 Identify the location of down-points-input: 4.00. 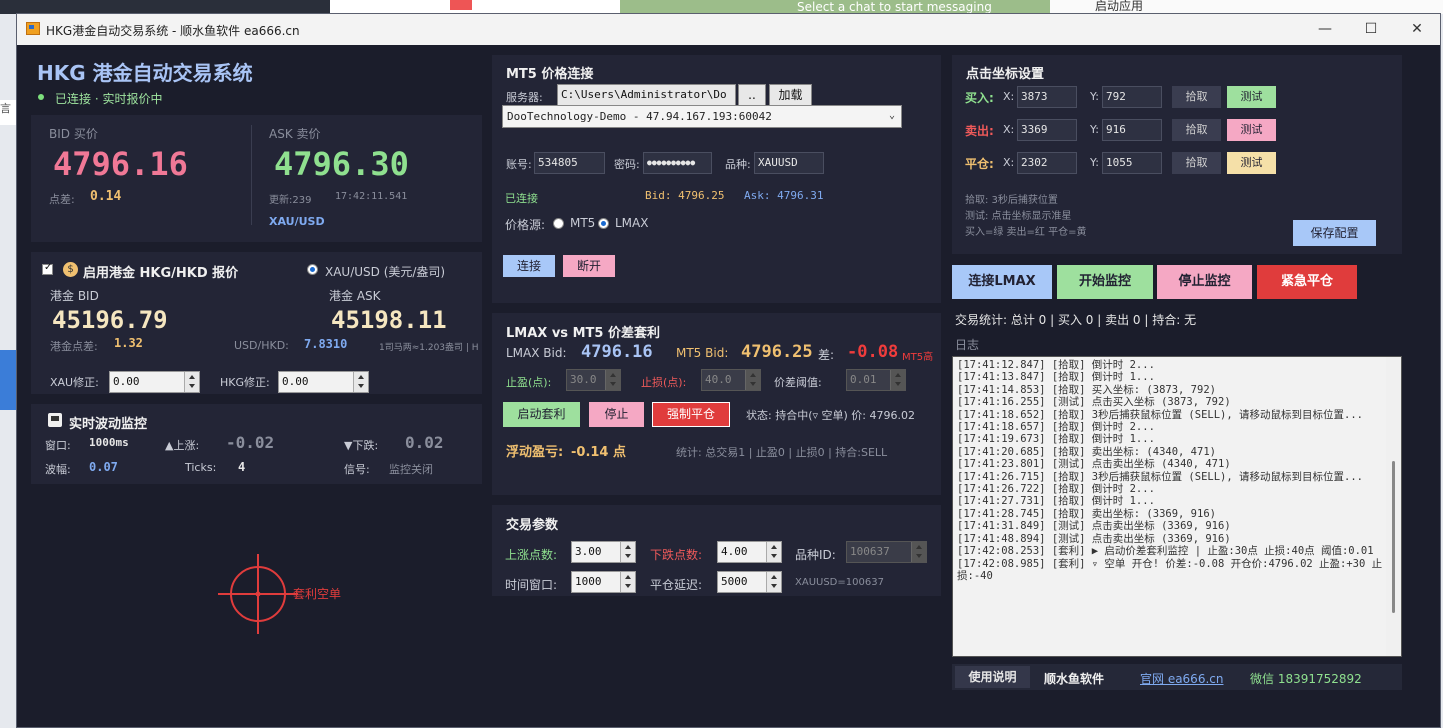
(749, 552).